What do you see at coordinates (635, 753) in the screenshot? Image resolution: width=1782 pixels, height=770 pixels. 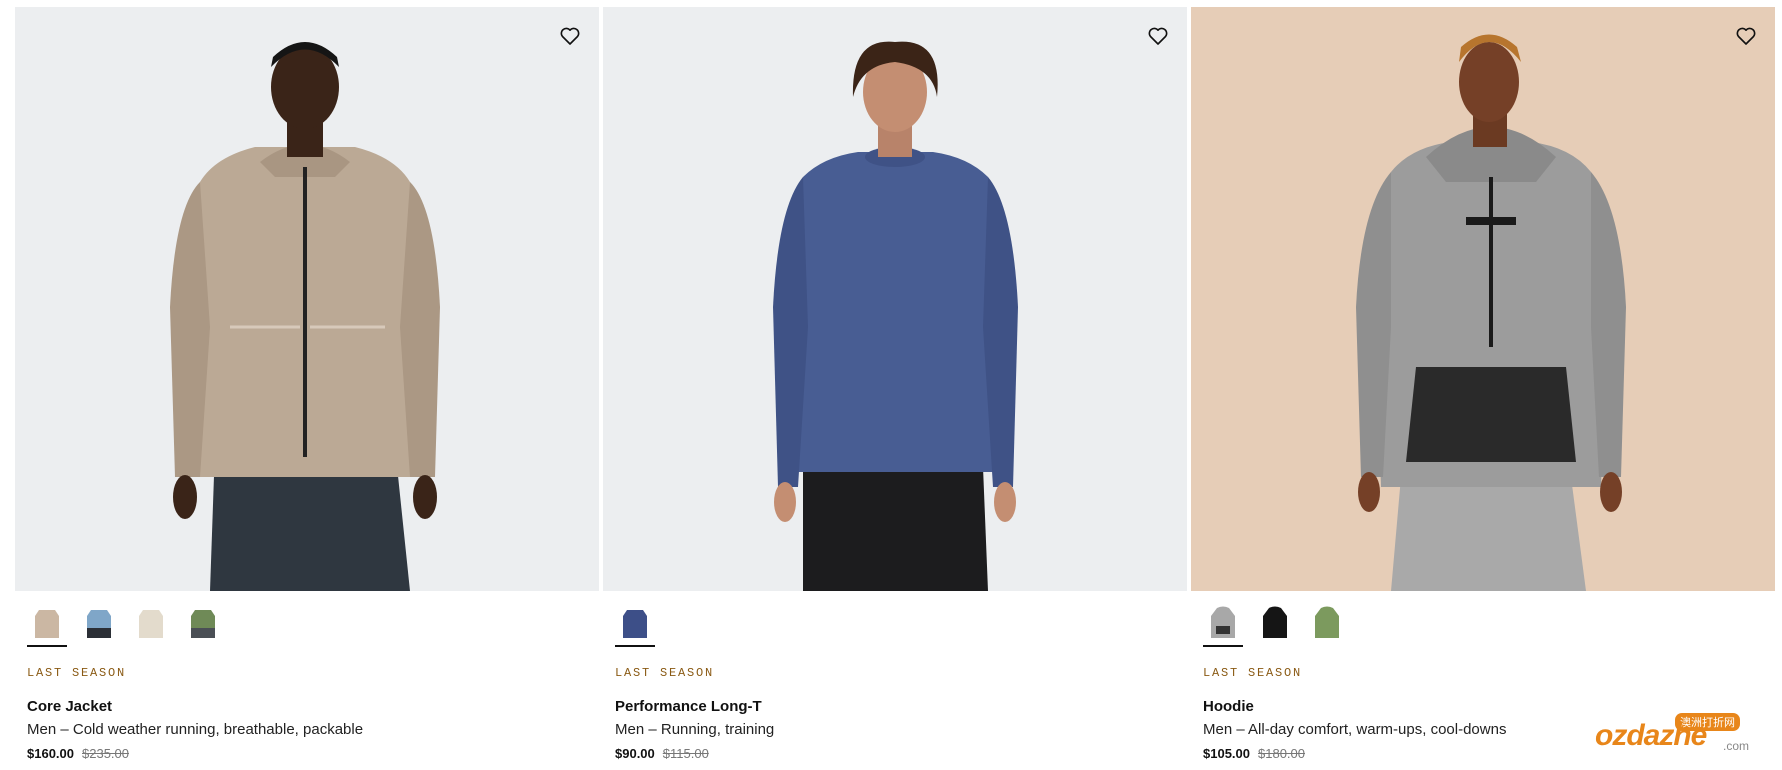 I see `sale-price: $90.00` at bounding box center [635, 753].